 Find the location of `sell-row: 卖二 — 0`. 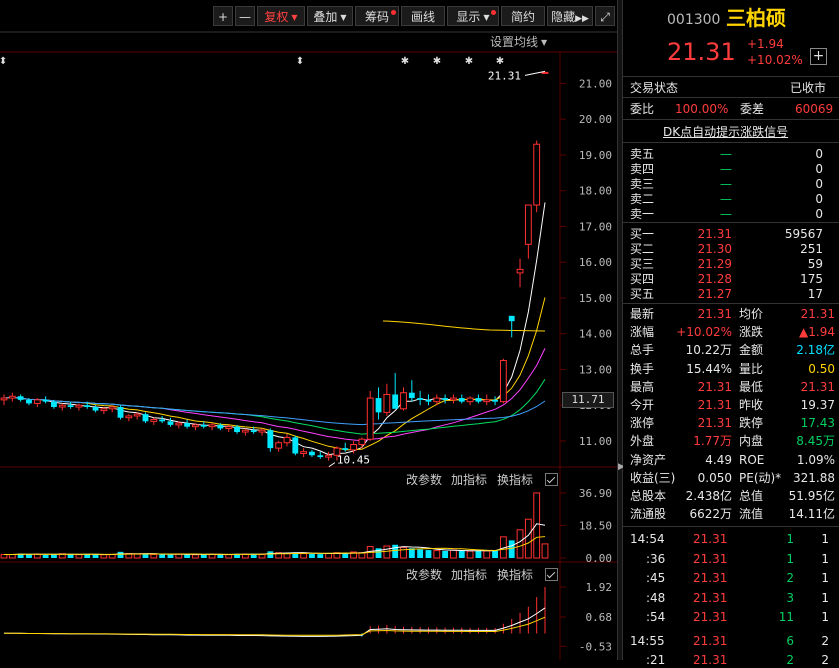

sell-row: 卖二 — 0 is located at coordinates (731, 199).